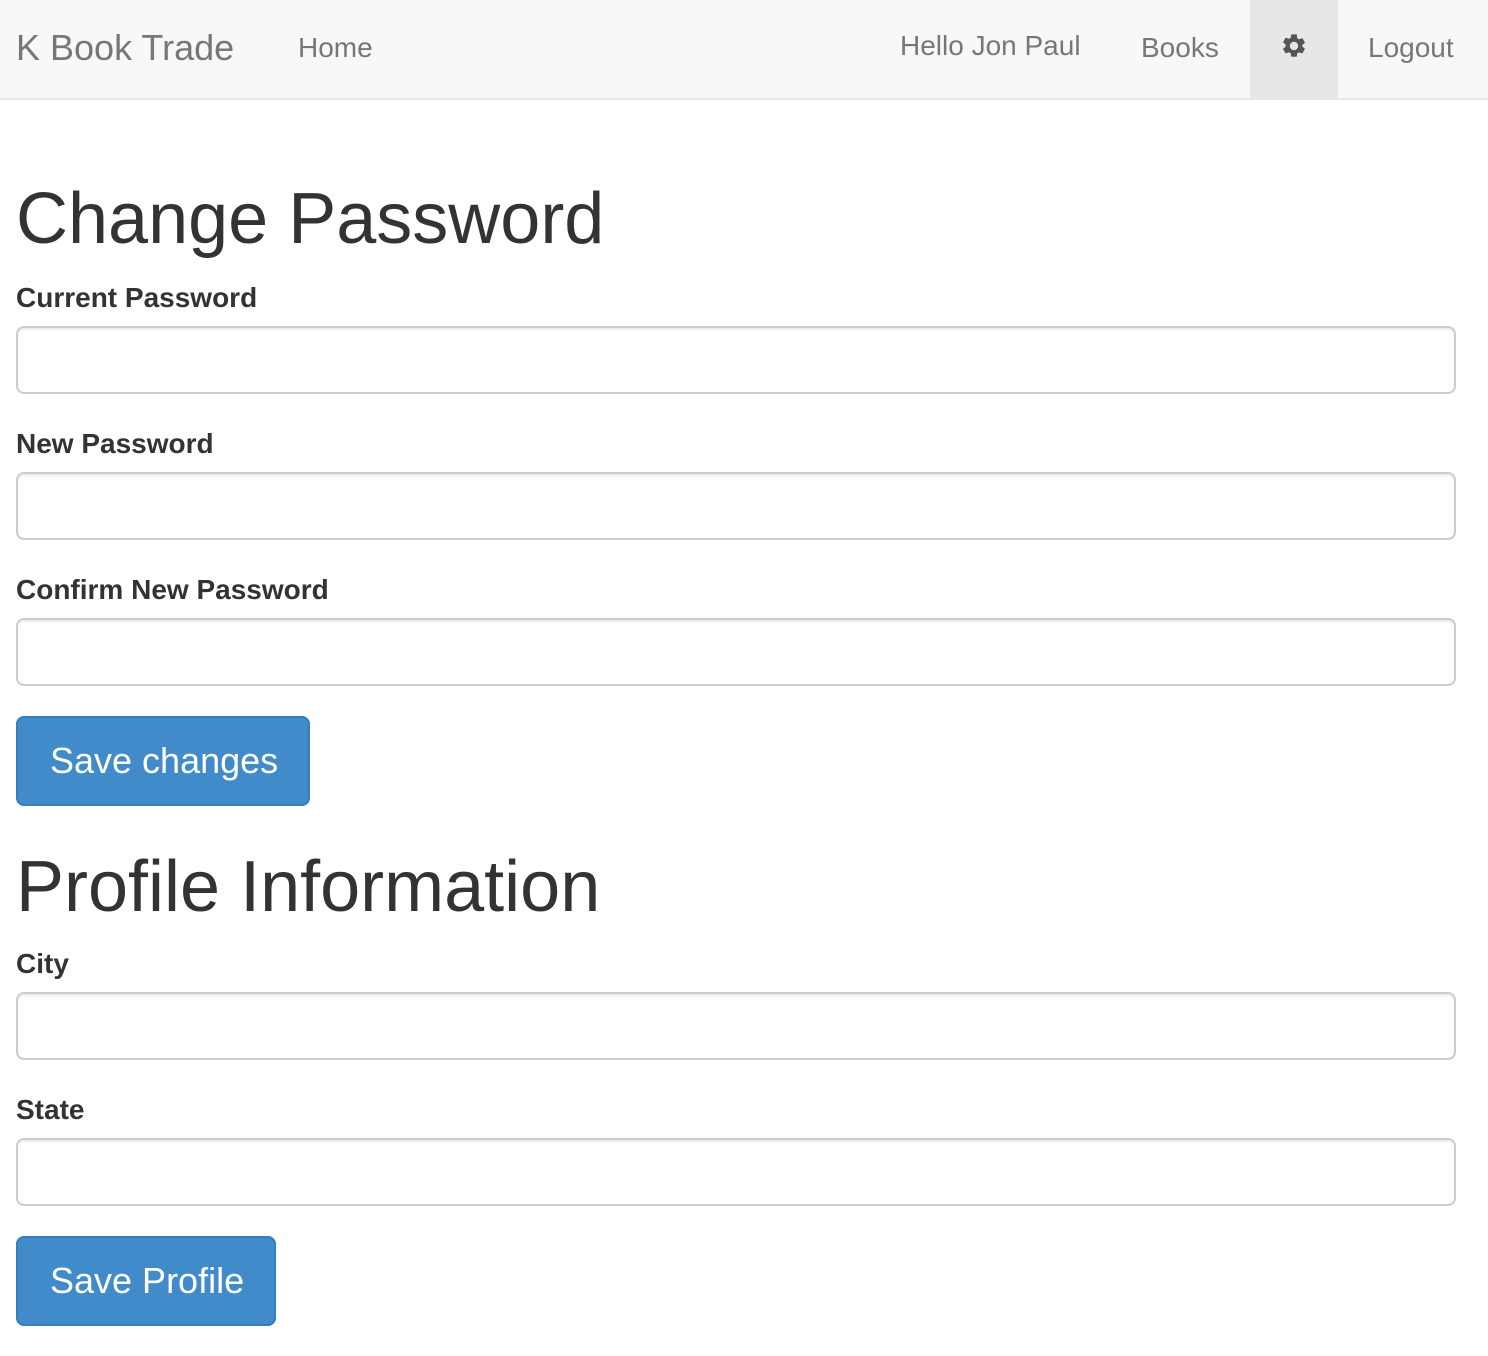  I want to click on nav-home-link: Home, so click(335, 49).